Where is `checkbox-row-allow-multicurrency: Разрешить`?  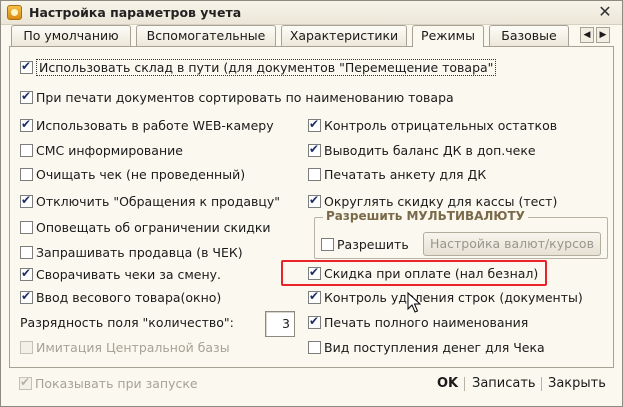 checkbox-row-allow-multicurrency: Разрешить is located at coordinates (365, 244).